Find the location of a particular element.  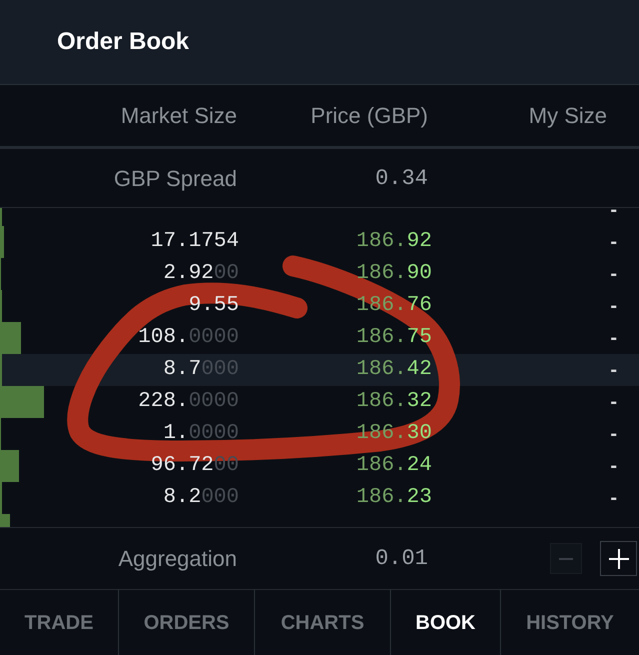

price: 186.90 is located at coordinates (394, 274).